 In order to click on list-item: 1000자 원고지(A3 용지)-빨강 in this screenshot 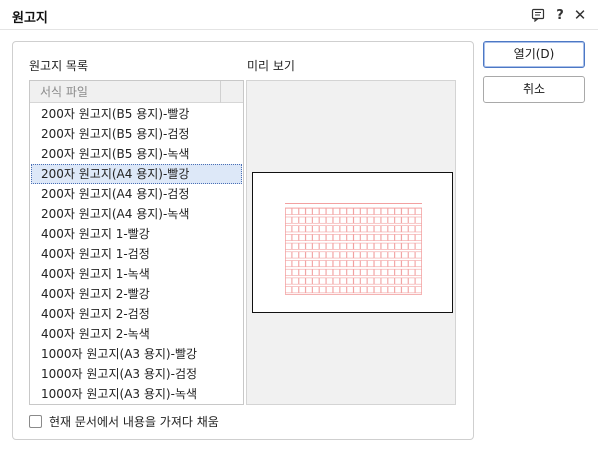, I will do `click(136, 354)`.